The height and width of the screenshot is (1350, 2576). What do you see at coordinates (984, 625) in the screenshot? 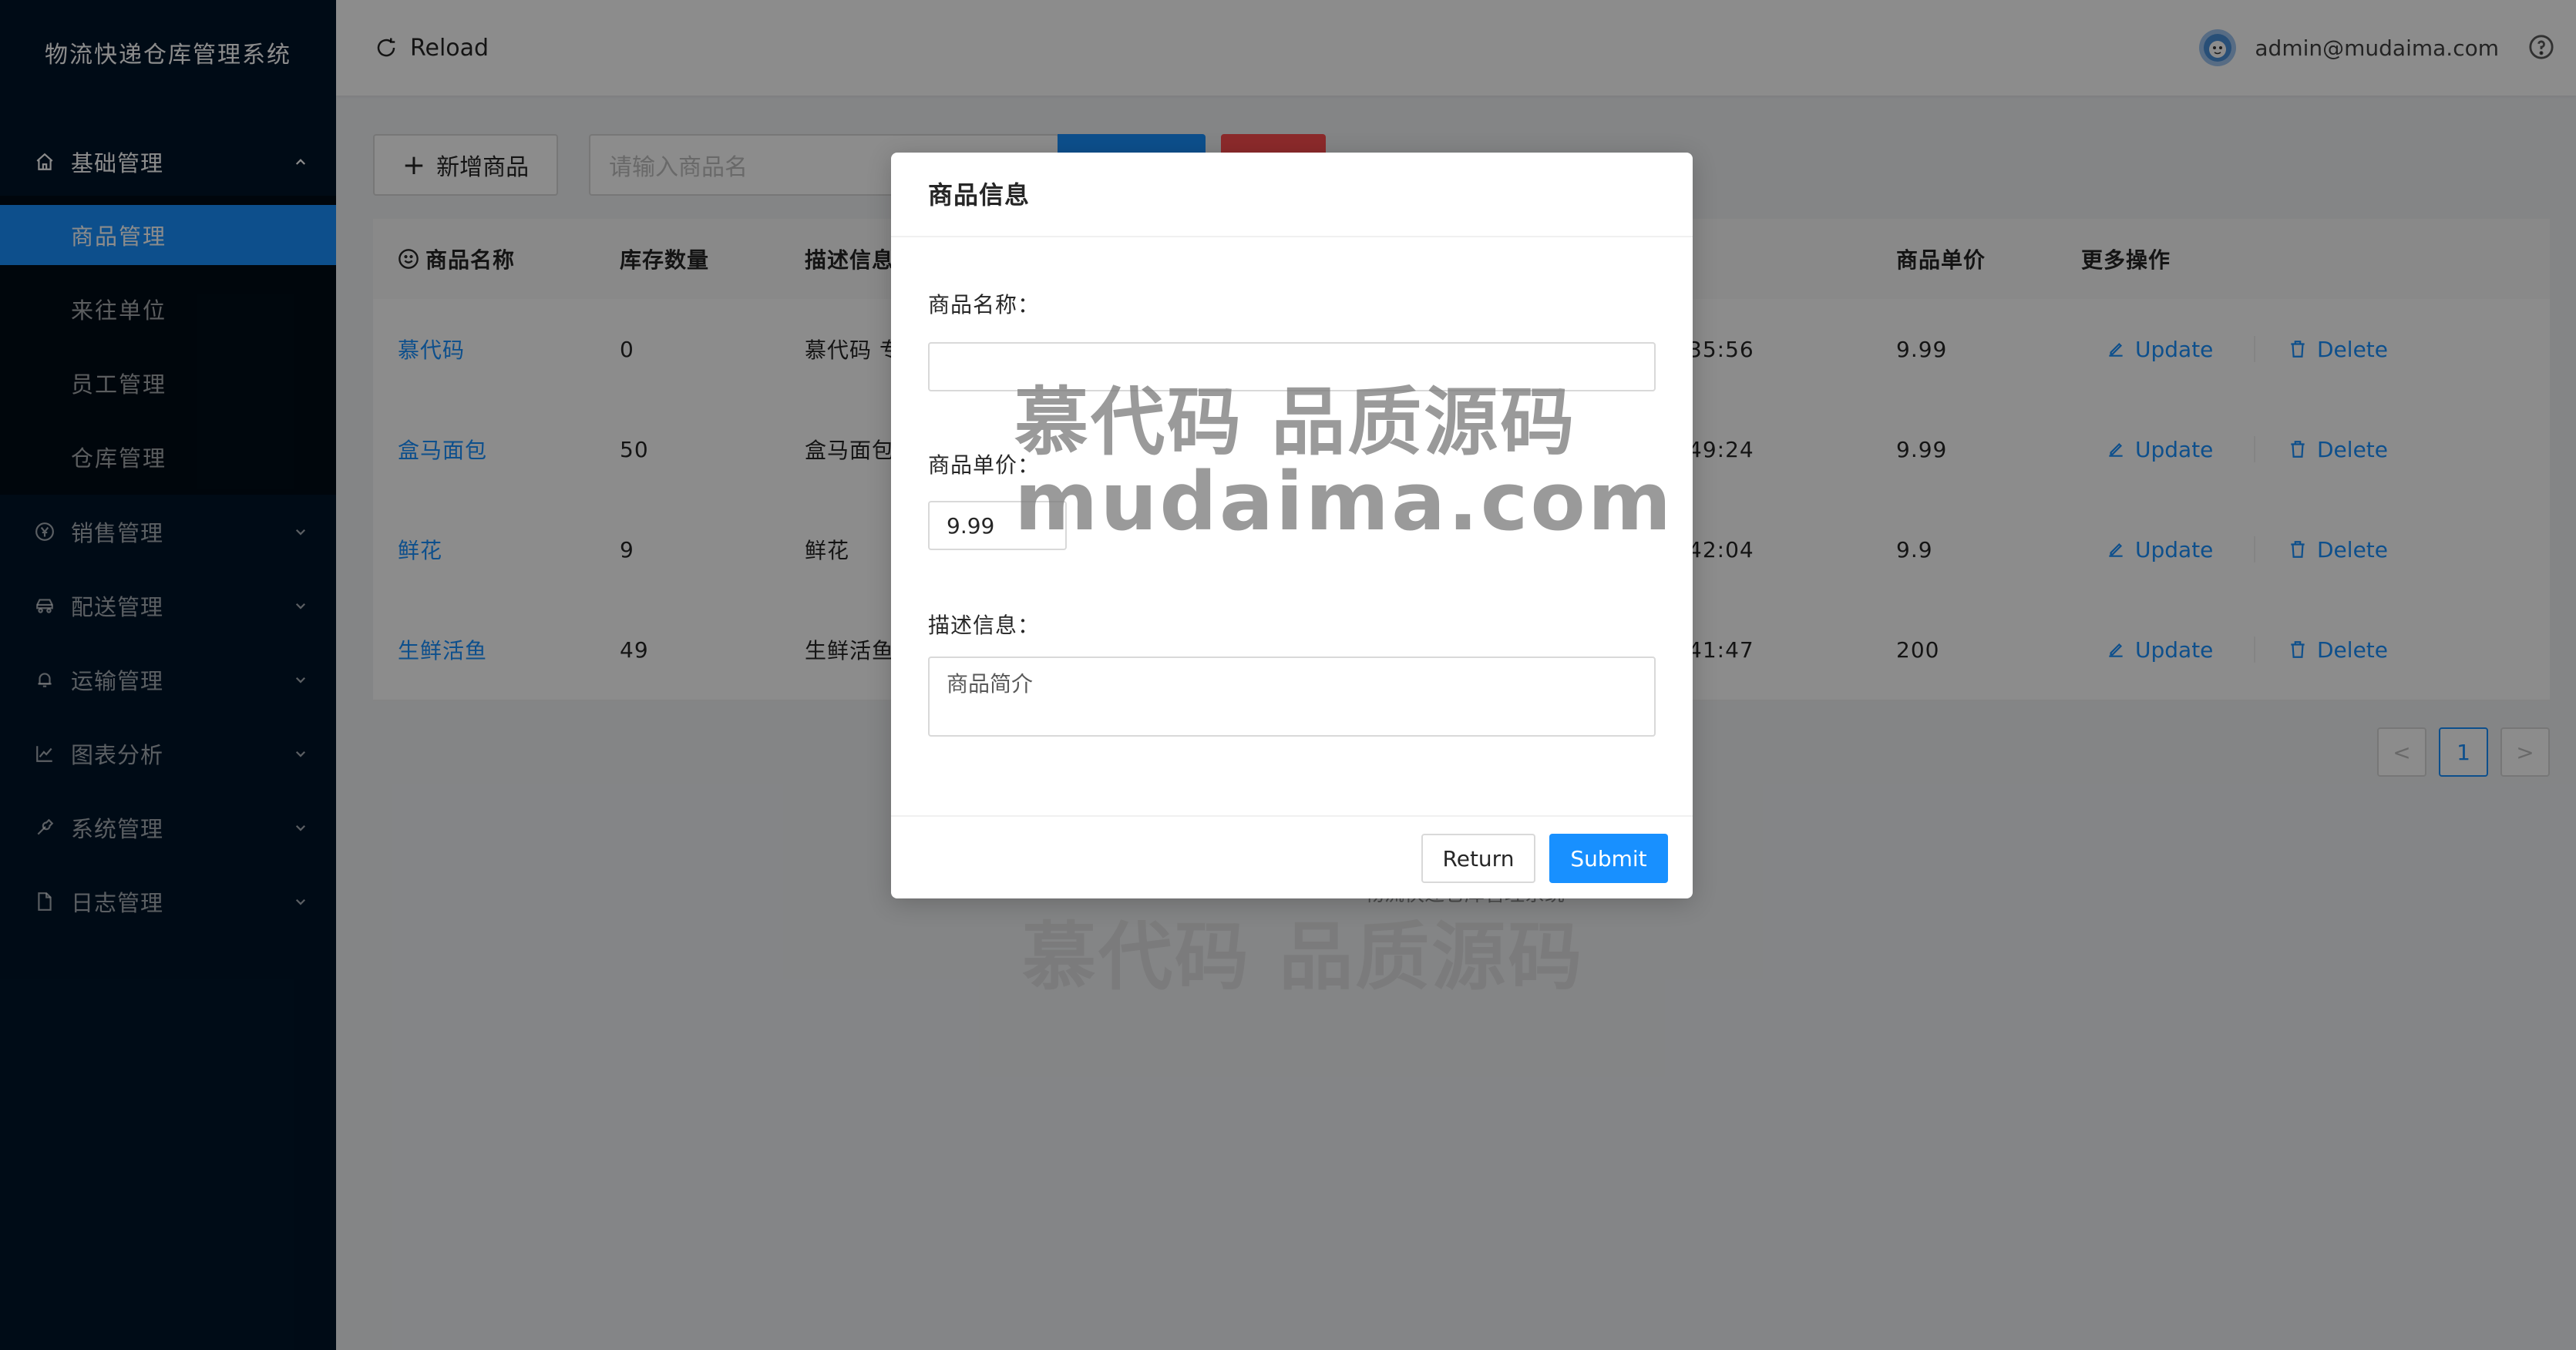
I see `desc-field-label: 描述信息：` at bounding box center [984, 625].